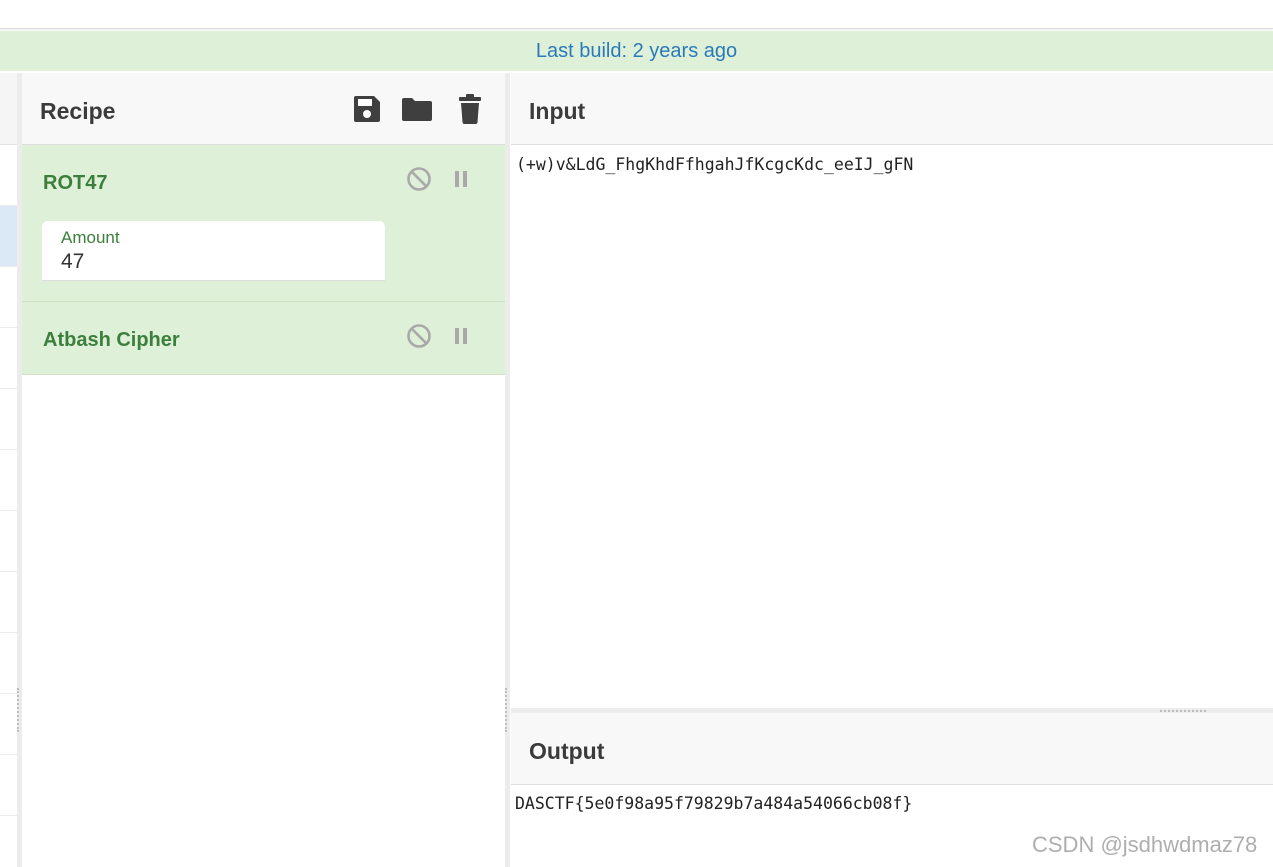 The image size is (1273, 867). I want to click on output-header: Output, so click(892, 749).